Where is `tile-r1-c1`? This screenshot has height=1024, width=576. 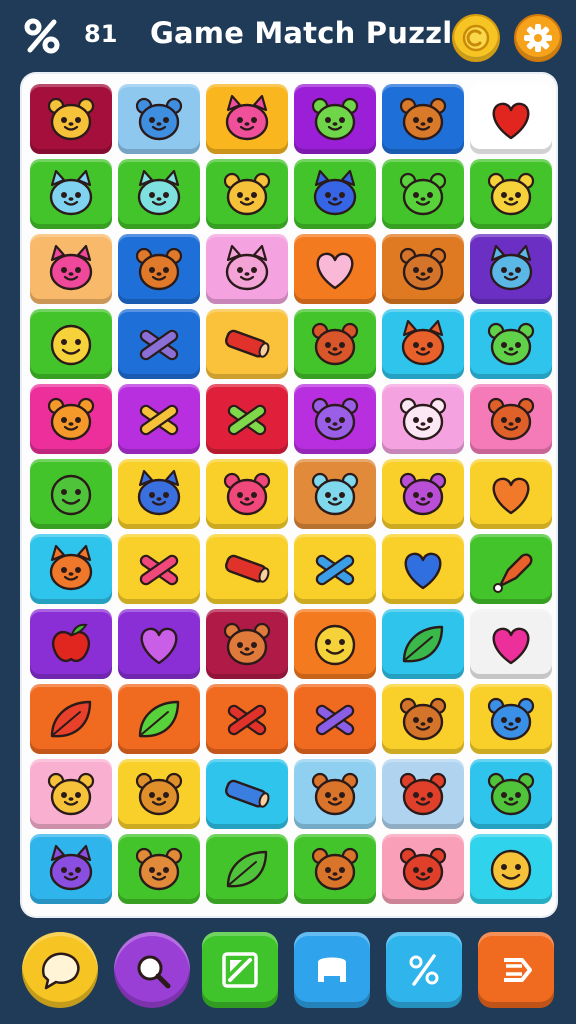
tile-r1-c1 is located at coordinates (71, 119).